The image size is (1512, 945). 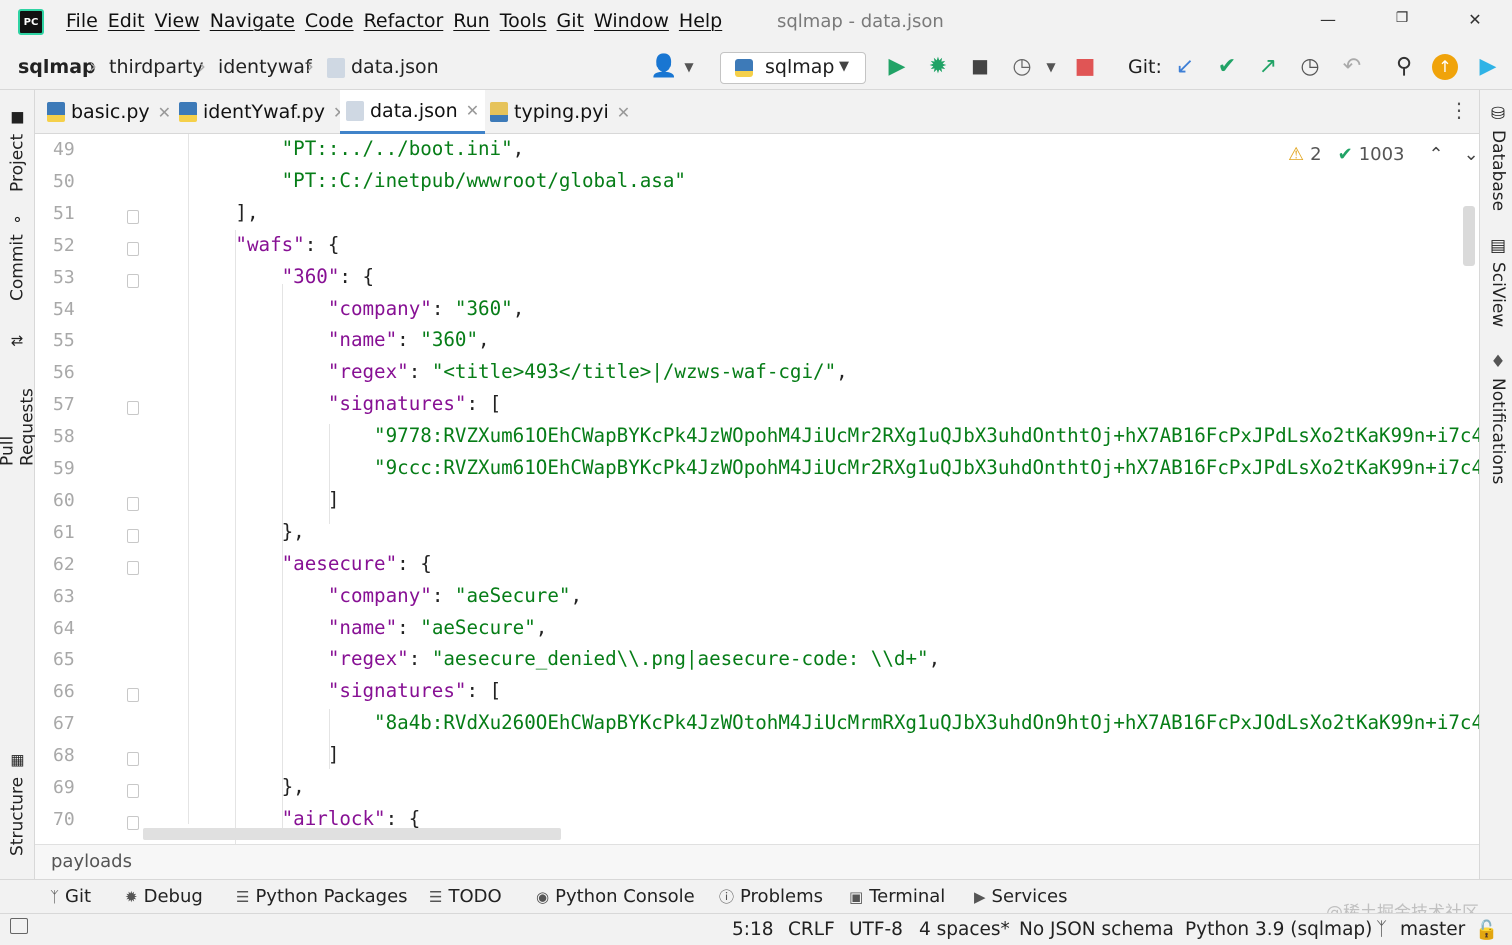 What do you see at coordinates (200, 212) in the screenshot?
I see `code-line: ],` at bounding box center [200, 212].